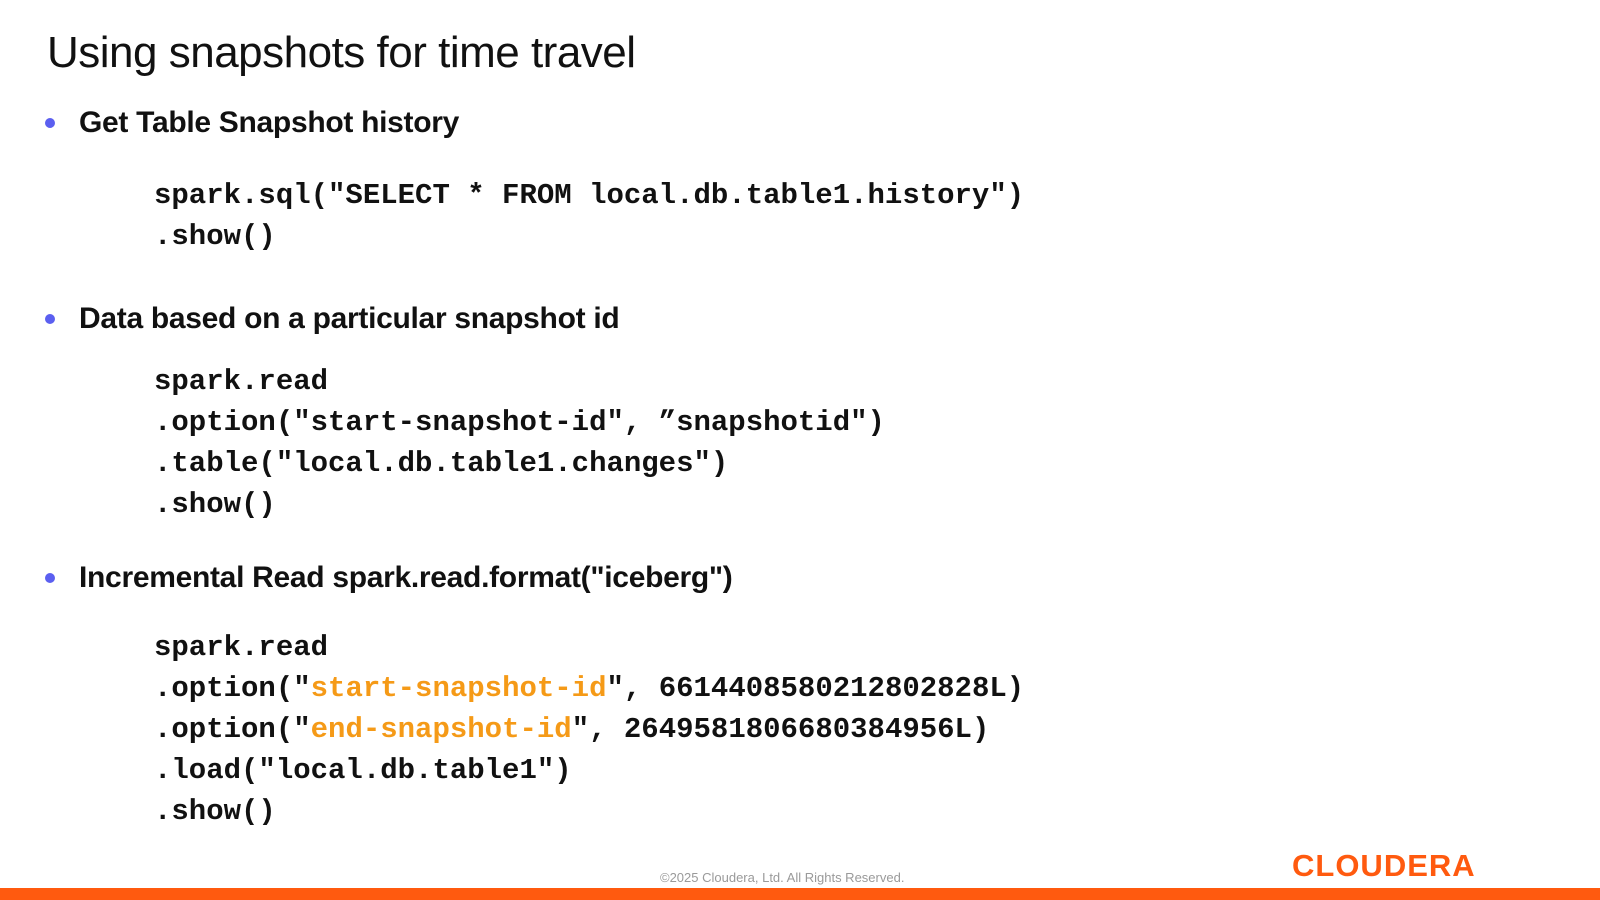  What do you see at coordinates (458, 688) in the screenshot?
I see `highlighted-option-key: start-snapshot-id` at bounding box center [458, 688].